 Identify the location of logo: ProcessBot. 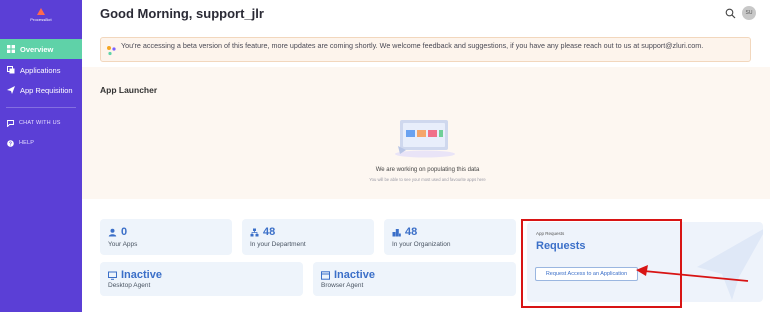
(41, 17).